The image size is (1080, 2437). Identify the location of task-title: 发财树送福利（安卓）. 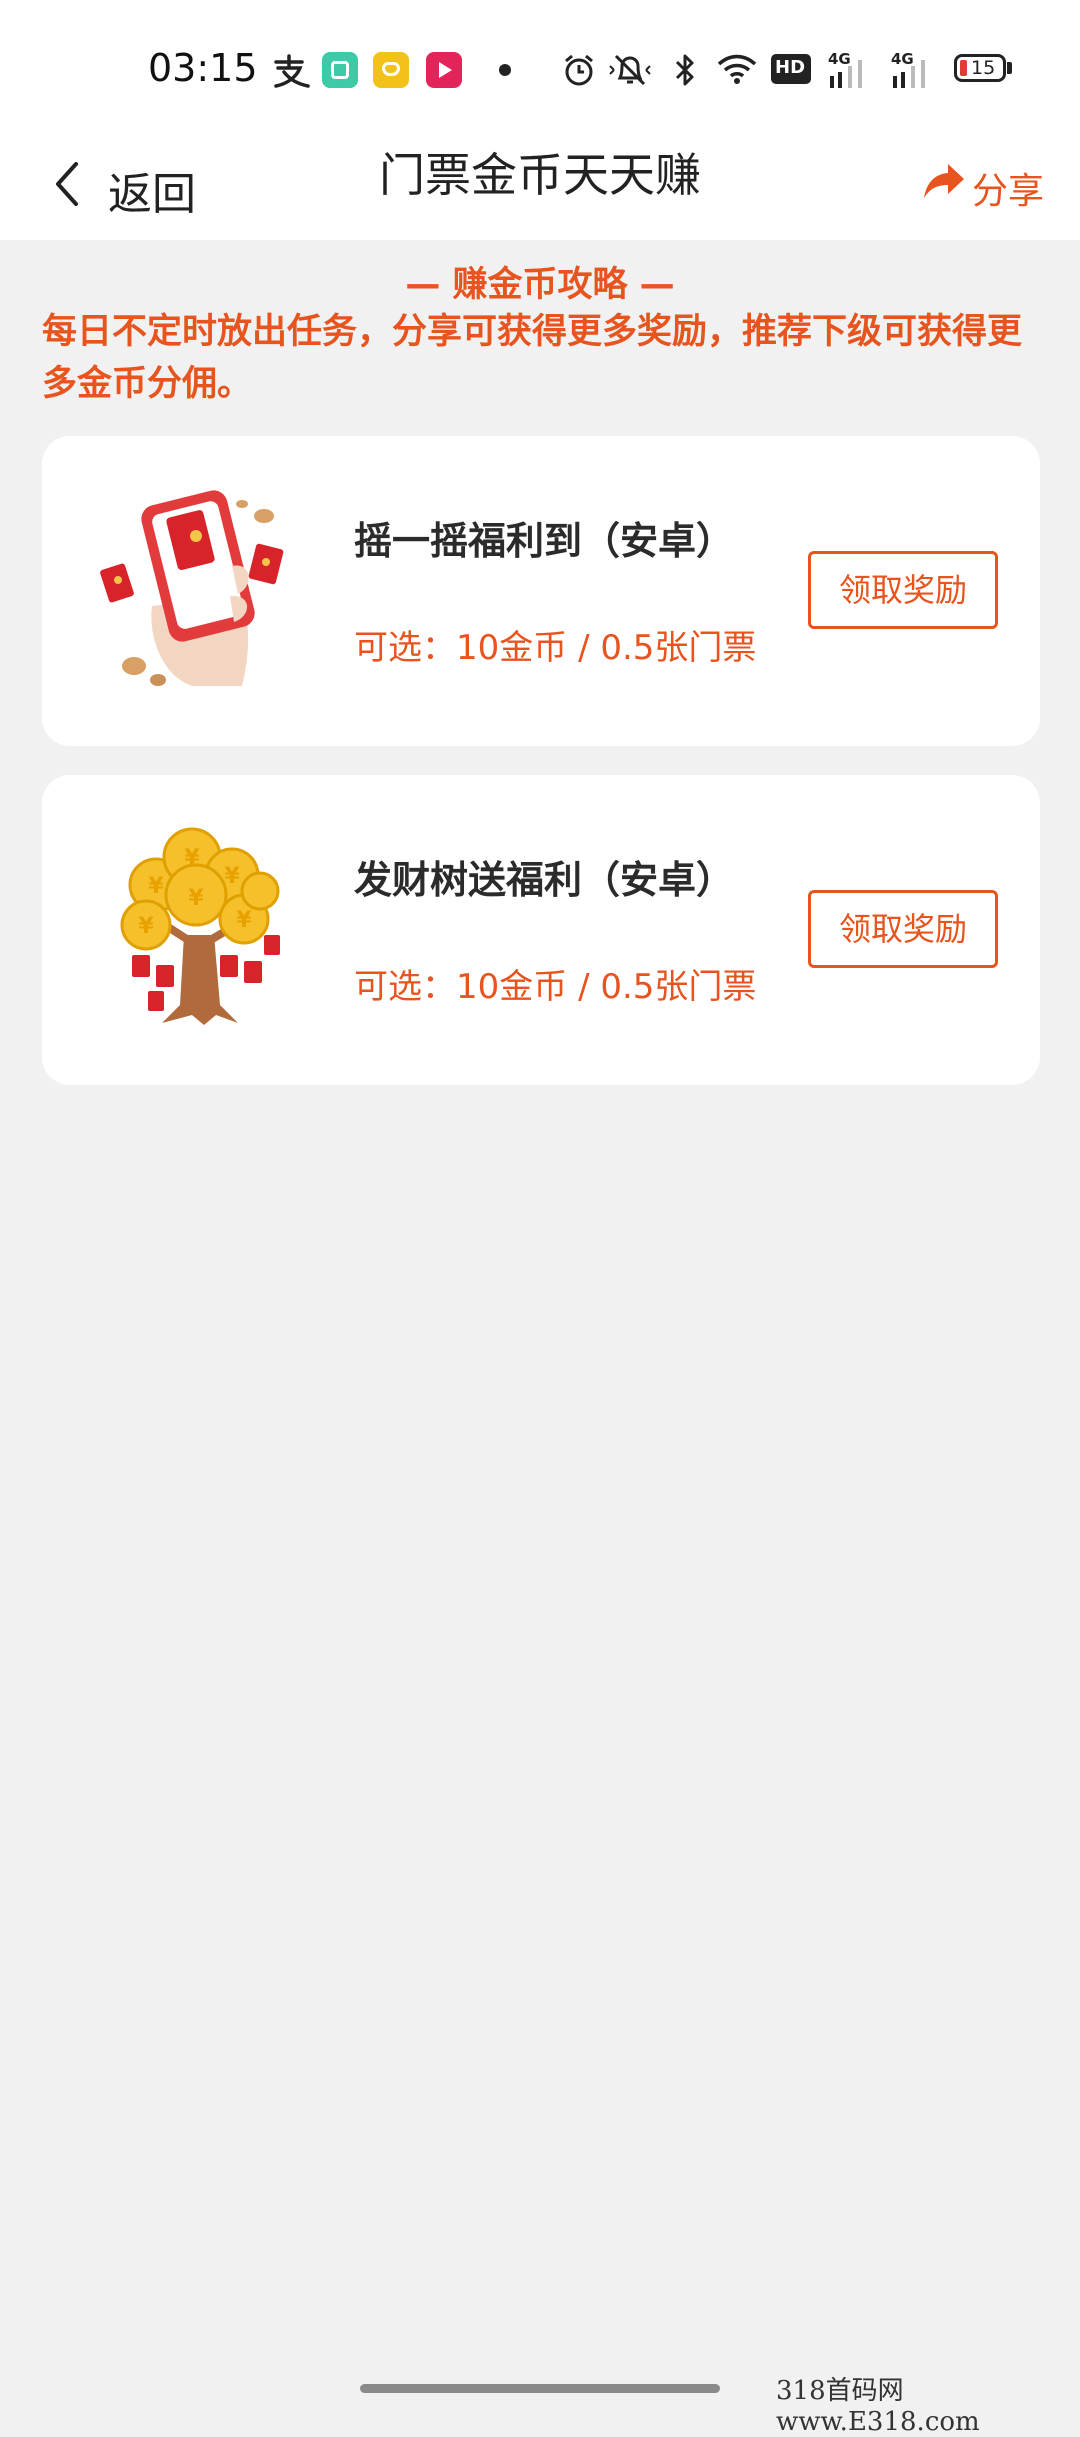
(544, 880).